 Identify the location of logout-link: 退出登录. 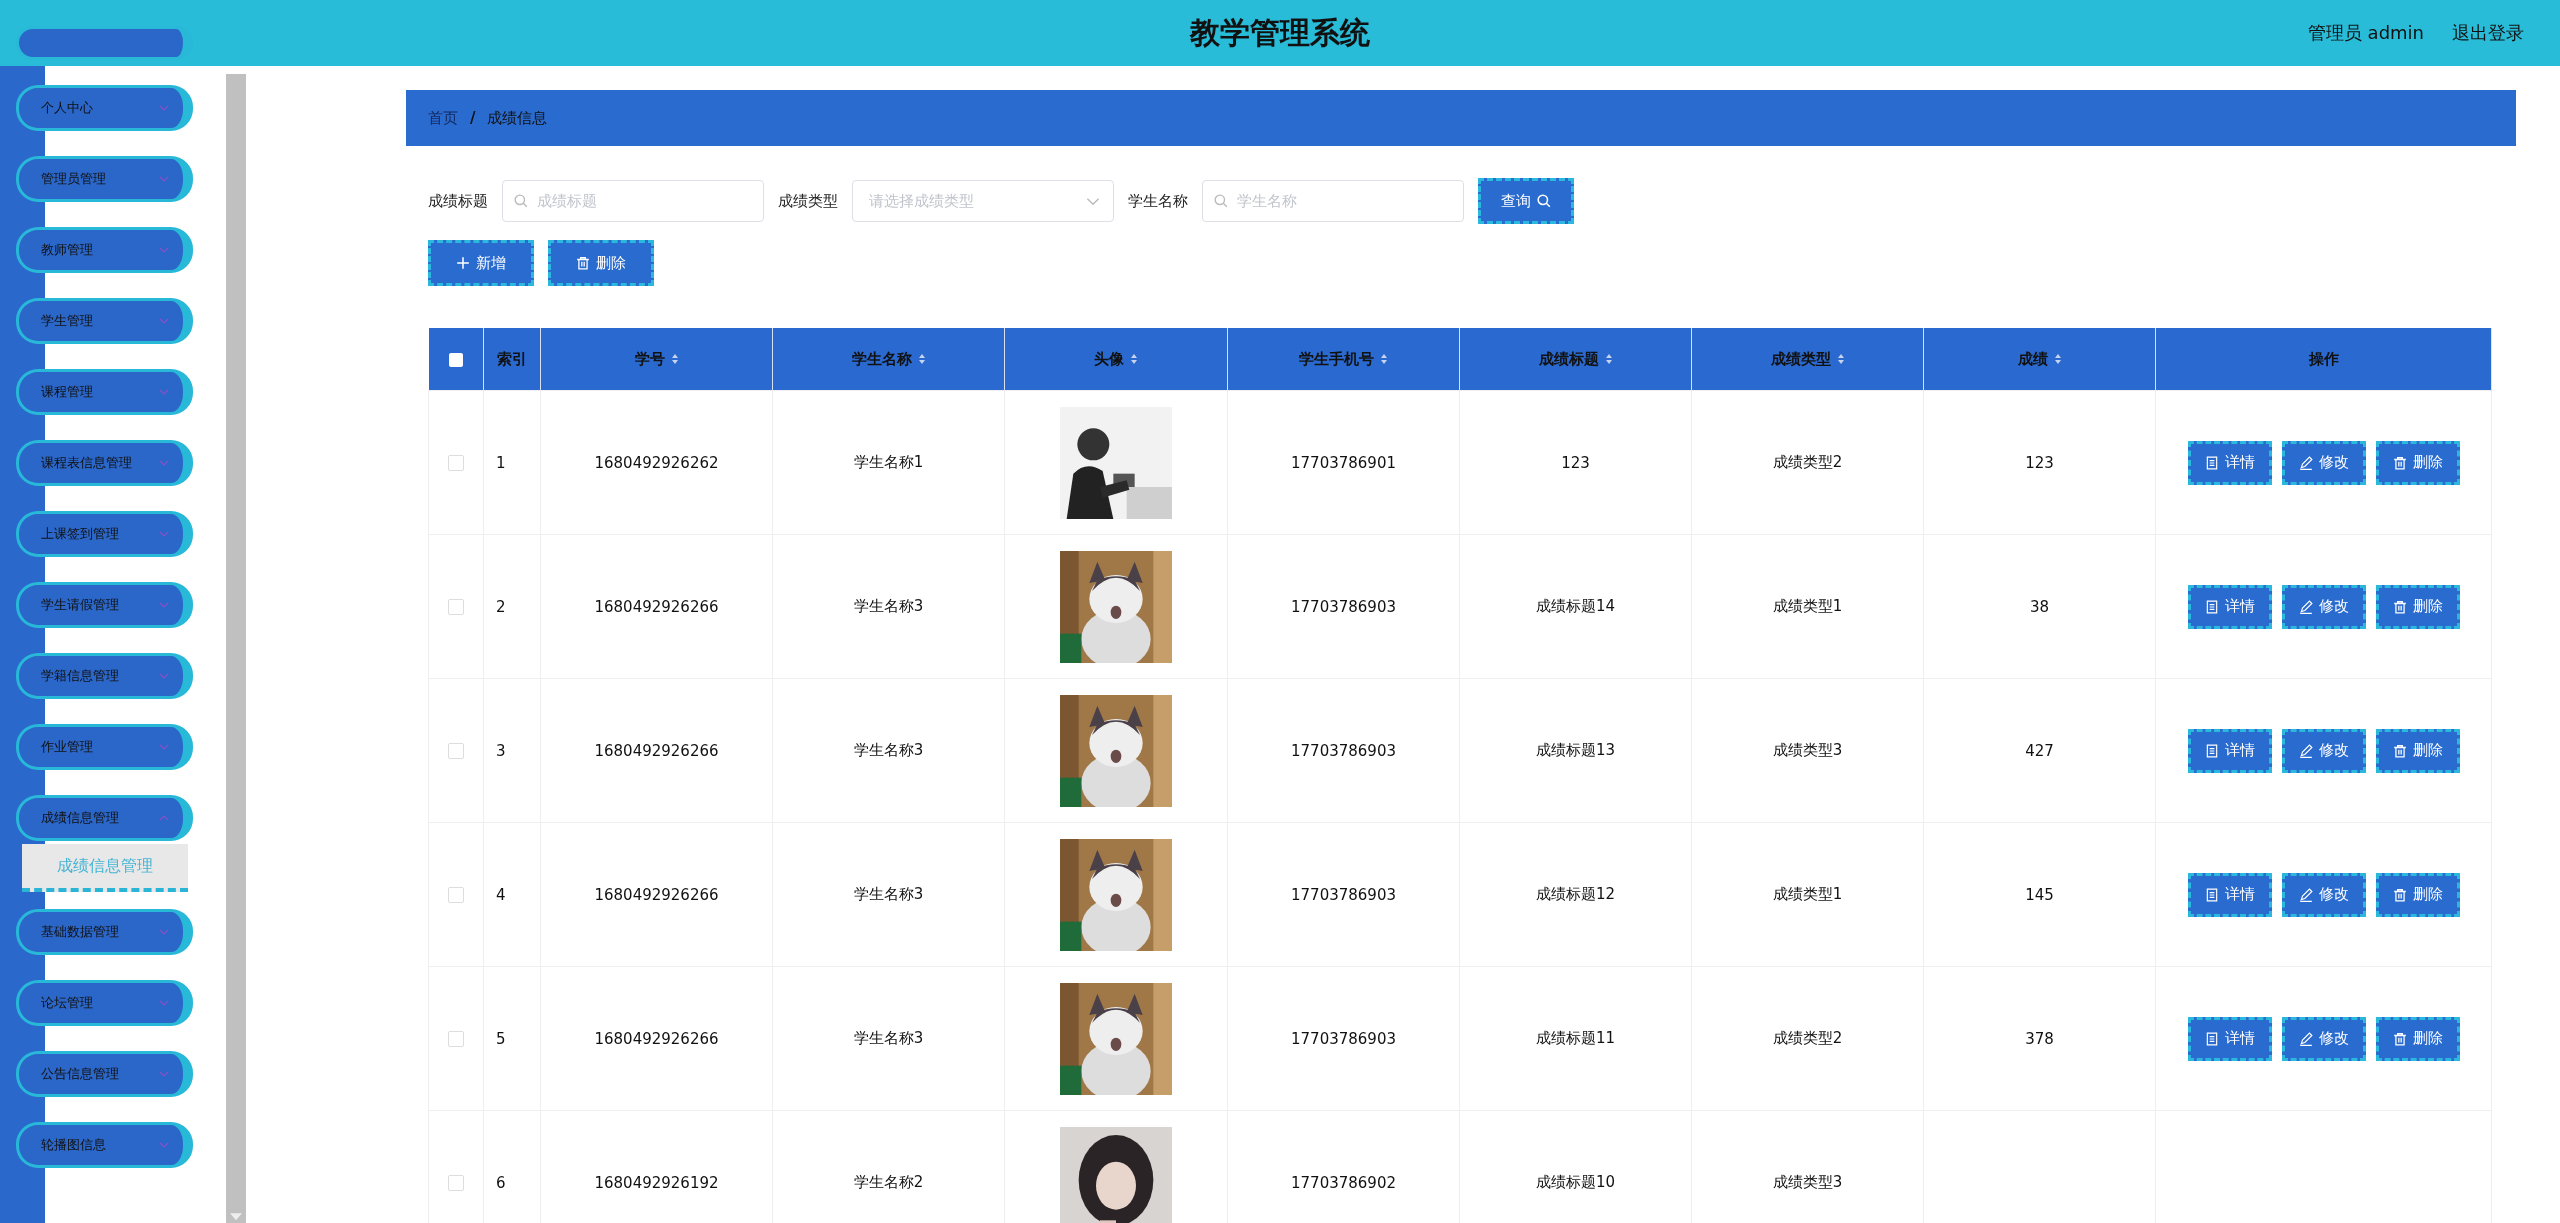
(2488, 33).